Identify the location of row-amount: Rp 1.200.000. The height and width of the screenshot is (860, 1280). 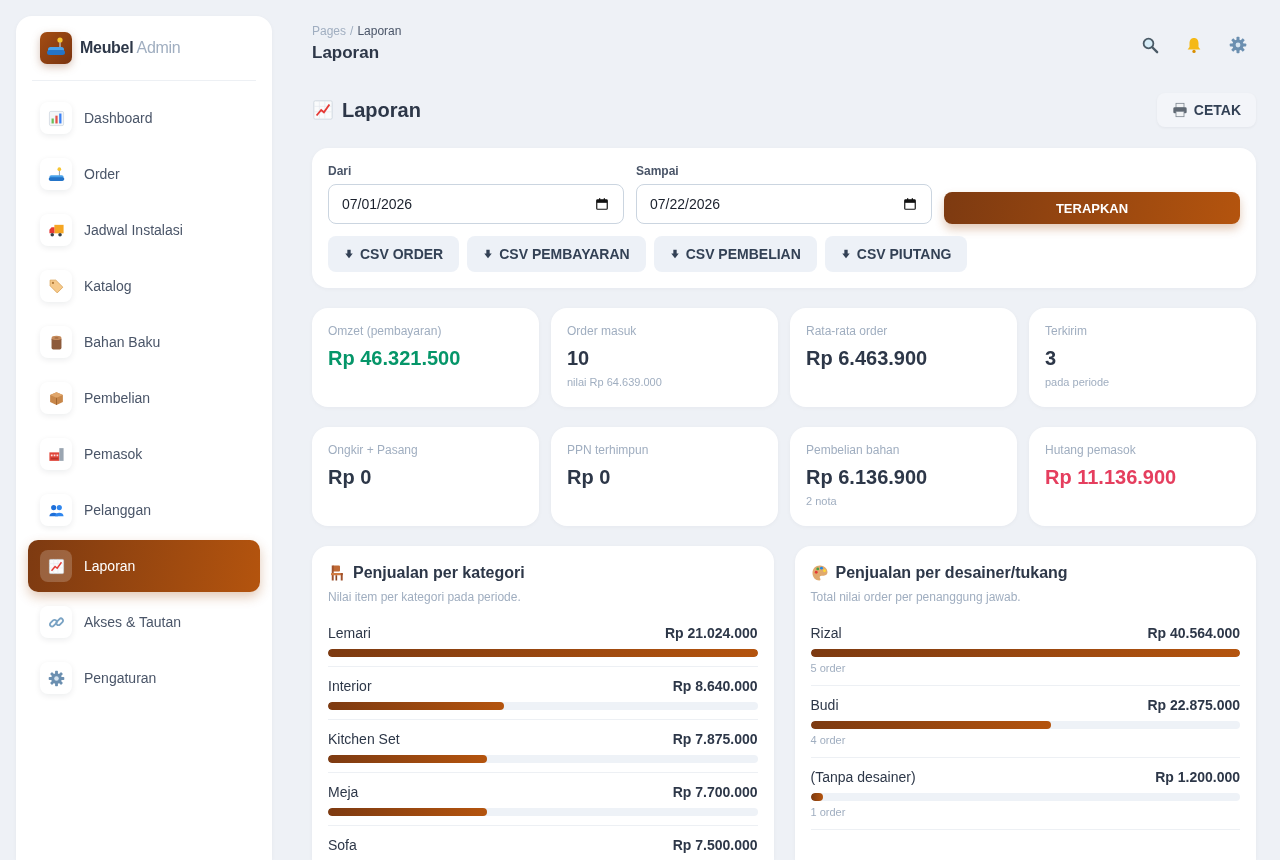
(1197, 777).